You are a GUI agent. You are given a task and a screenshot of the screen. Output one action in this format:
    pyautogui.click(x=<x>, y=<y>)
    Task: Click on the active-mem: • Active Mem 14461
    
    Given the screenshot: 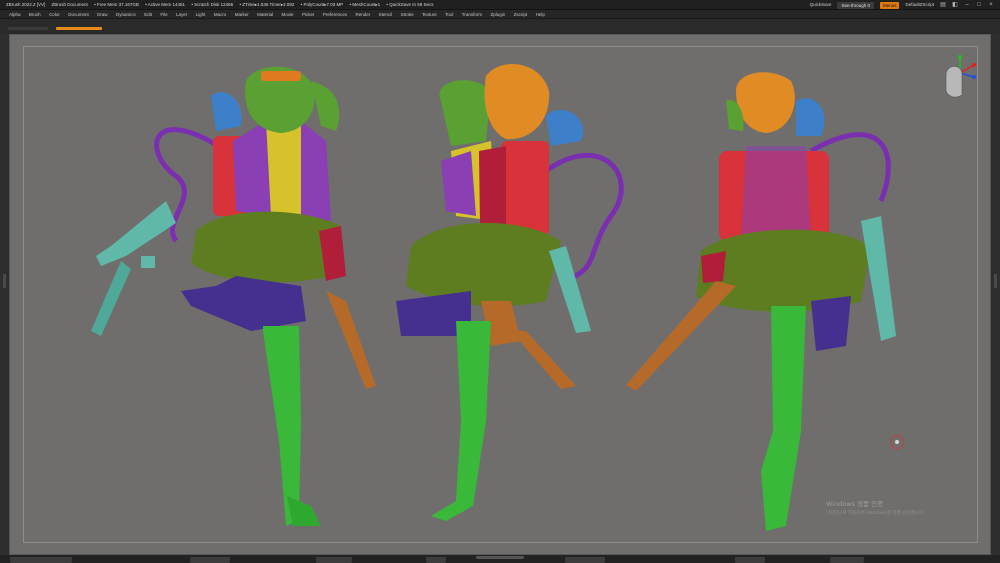 What is the action you would take?
    pyautogui.click(x=165, y=4)
    